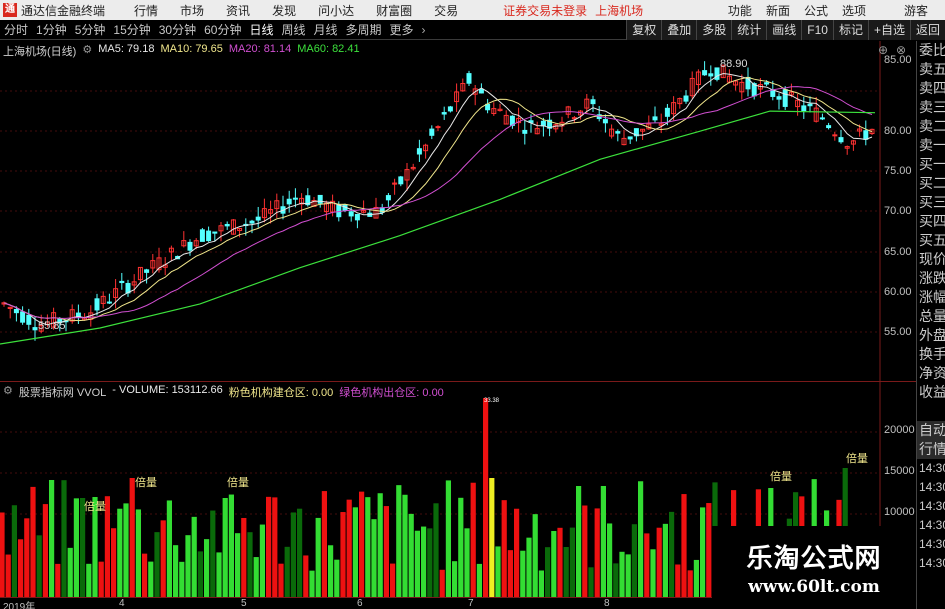 The image size is (945, 609). Describe the element at coordinates (931, 164) in the screenshot. I see `side-panel-item: 买一` at that location.